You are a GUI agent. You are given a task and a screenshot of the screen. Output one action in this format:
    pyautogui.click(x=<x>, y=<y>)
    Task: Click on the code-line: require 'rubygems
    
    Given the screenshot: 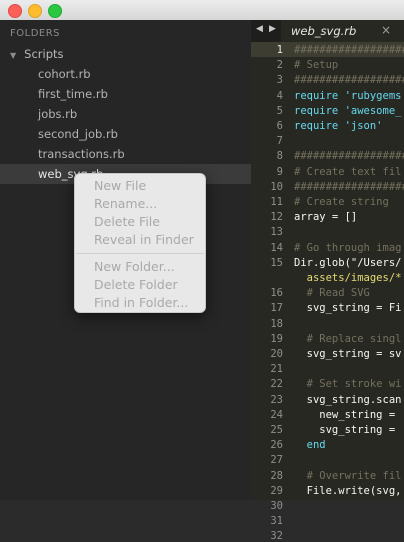 What is the action you would take?
    pyautogui.click(x=348, y=95)
    